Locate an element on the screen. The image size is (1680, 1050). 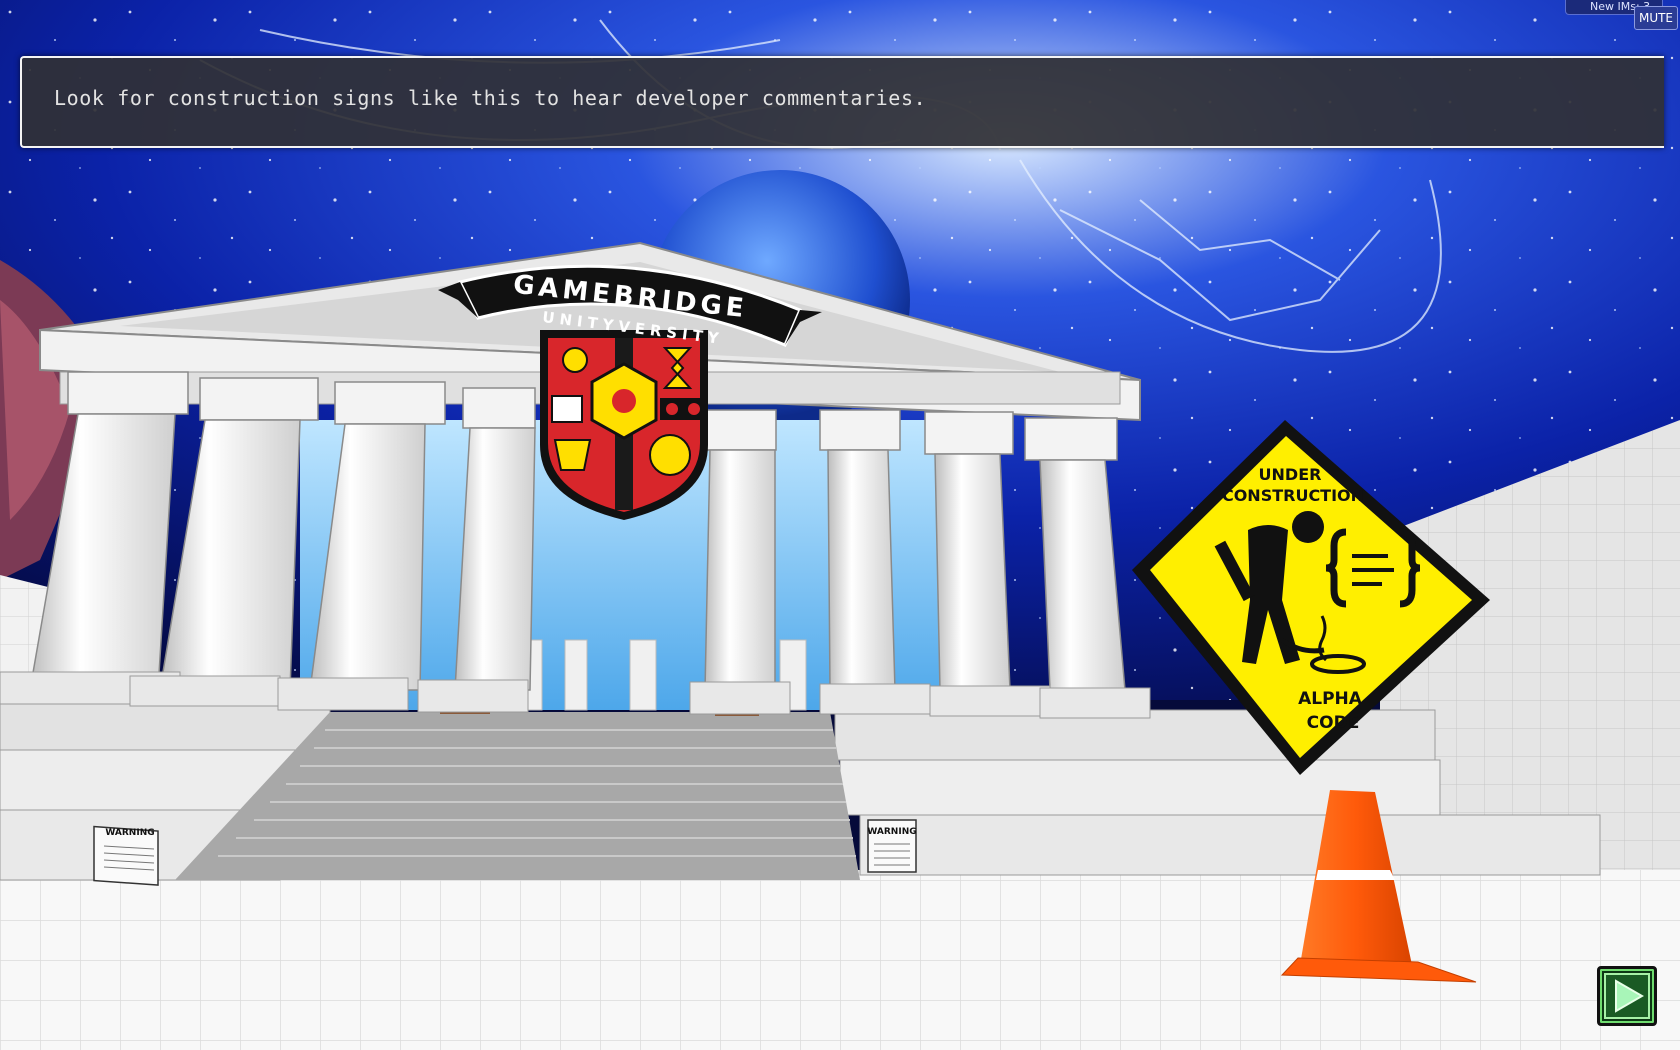
warning-plaque-left: WARNING is located at coordinates (126, 855).